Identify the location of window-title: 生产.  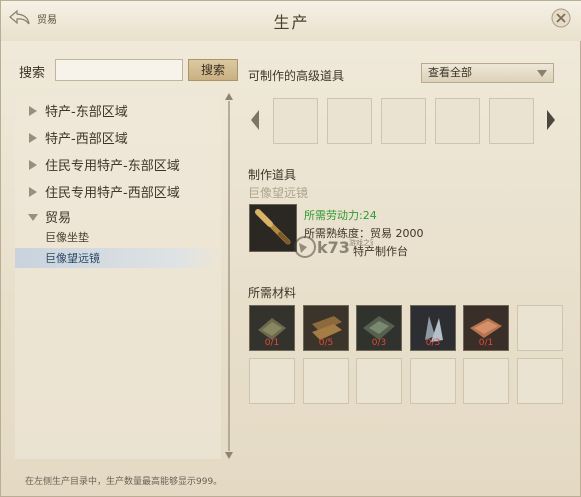
(291, 22).